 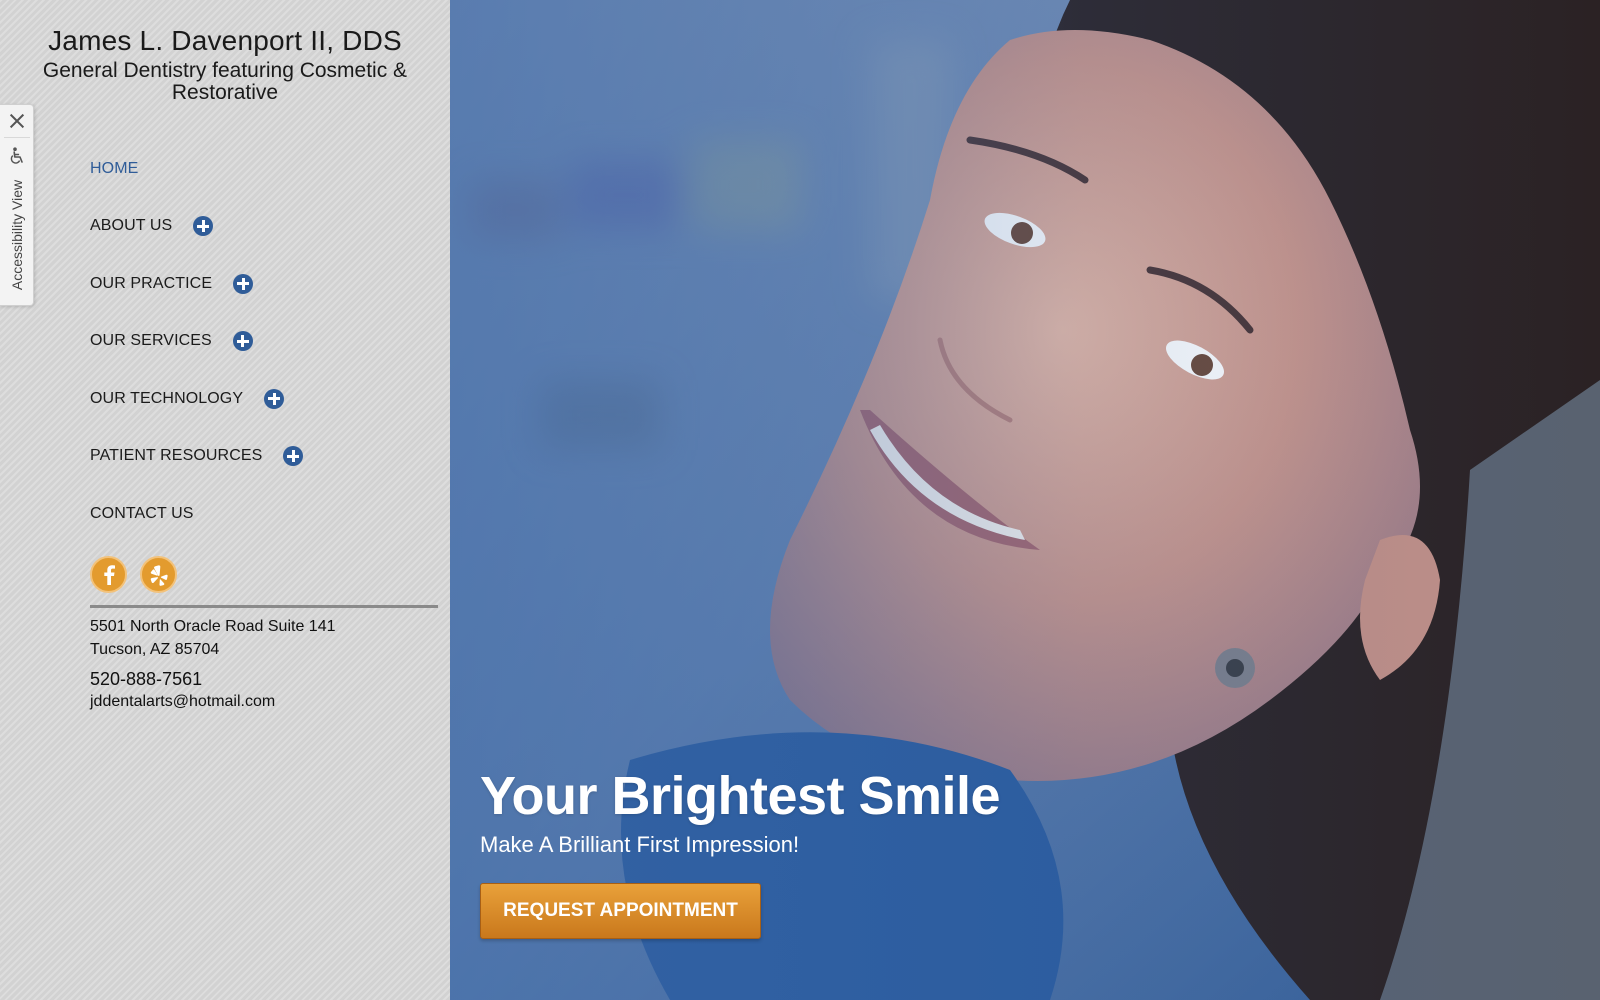 I want to click on expand-resources-icon, so click(x=293, y=456).